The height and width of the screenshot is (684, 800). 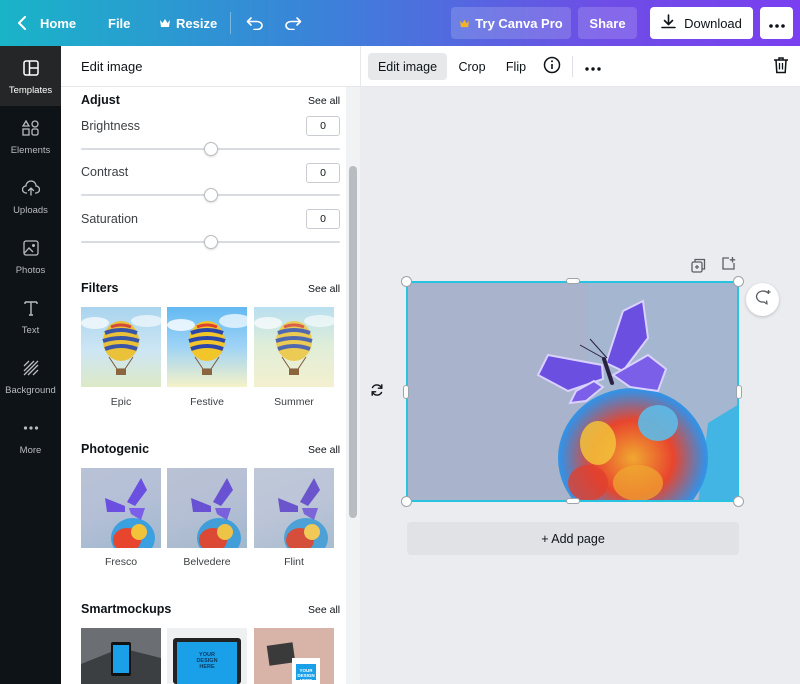 What do you see at coordinates (728, 265) in the screenshot?
I see `add-new-page-button` at bounding box center [728, 265].